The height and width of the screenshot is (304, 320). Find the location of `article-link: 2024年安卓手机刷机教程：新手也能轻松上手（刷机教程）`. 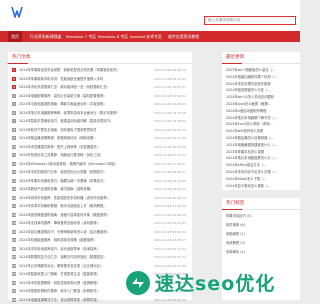

article-link: 2024年安卓手机刷机教程：新手也能轻松上手（刷机教程） is located at coordinates (79, 206).